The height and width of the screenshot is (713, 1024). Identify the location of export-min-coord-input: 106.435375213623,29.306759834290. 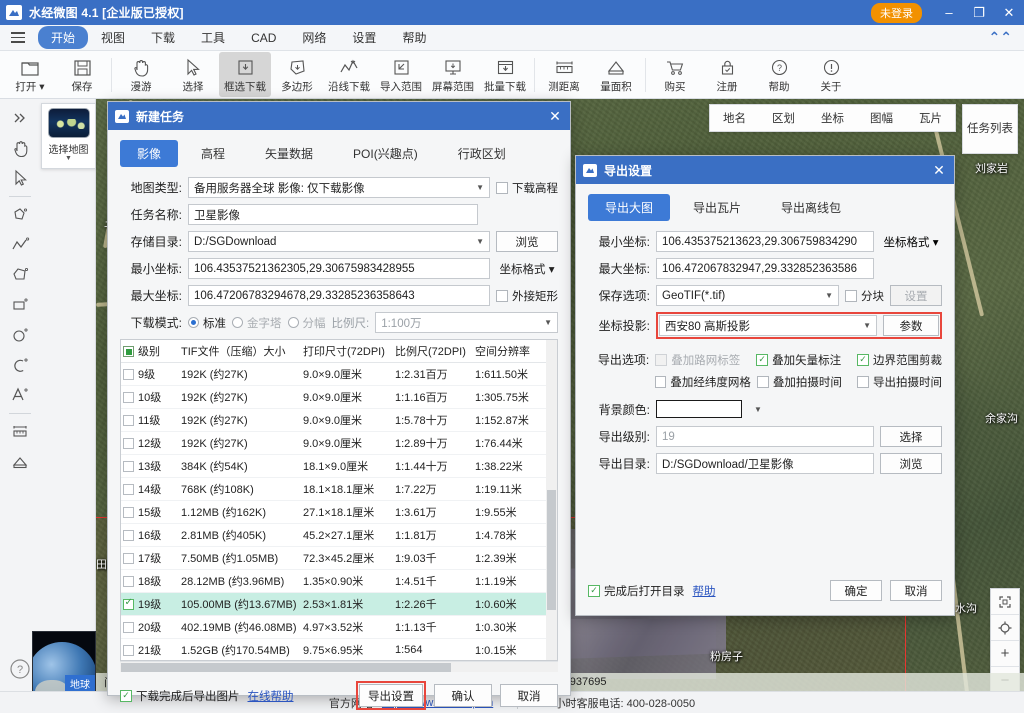
(765, 241).